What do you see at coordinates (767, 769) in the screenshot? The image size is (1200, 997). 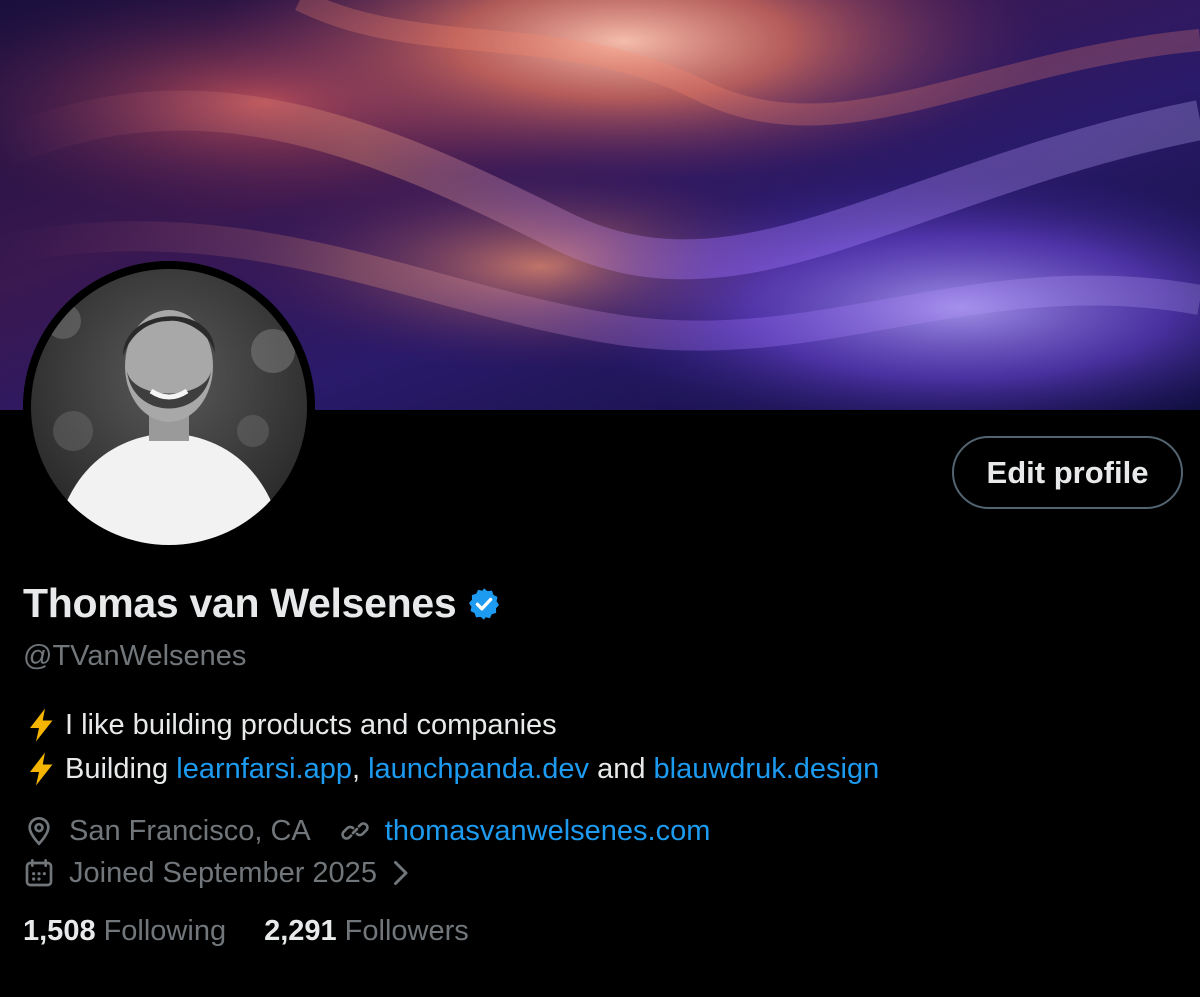 I see `bio-link-blauwdruk: blauwdruk.design` at bounding box center [767, 769].